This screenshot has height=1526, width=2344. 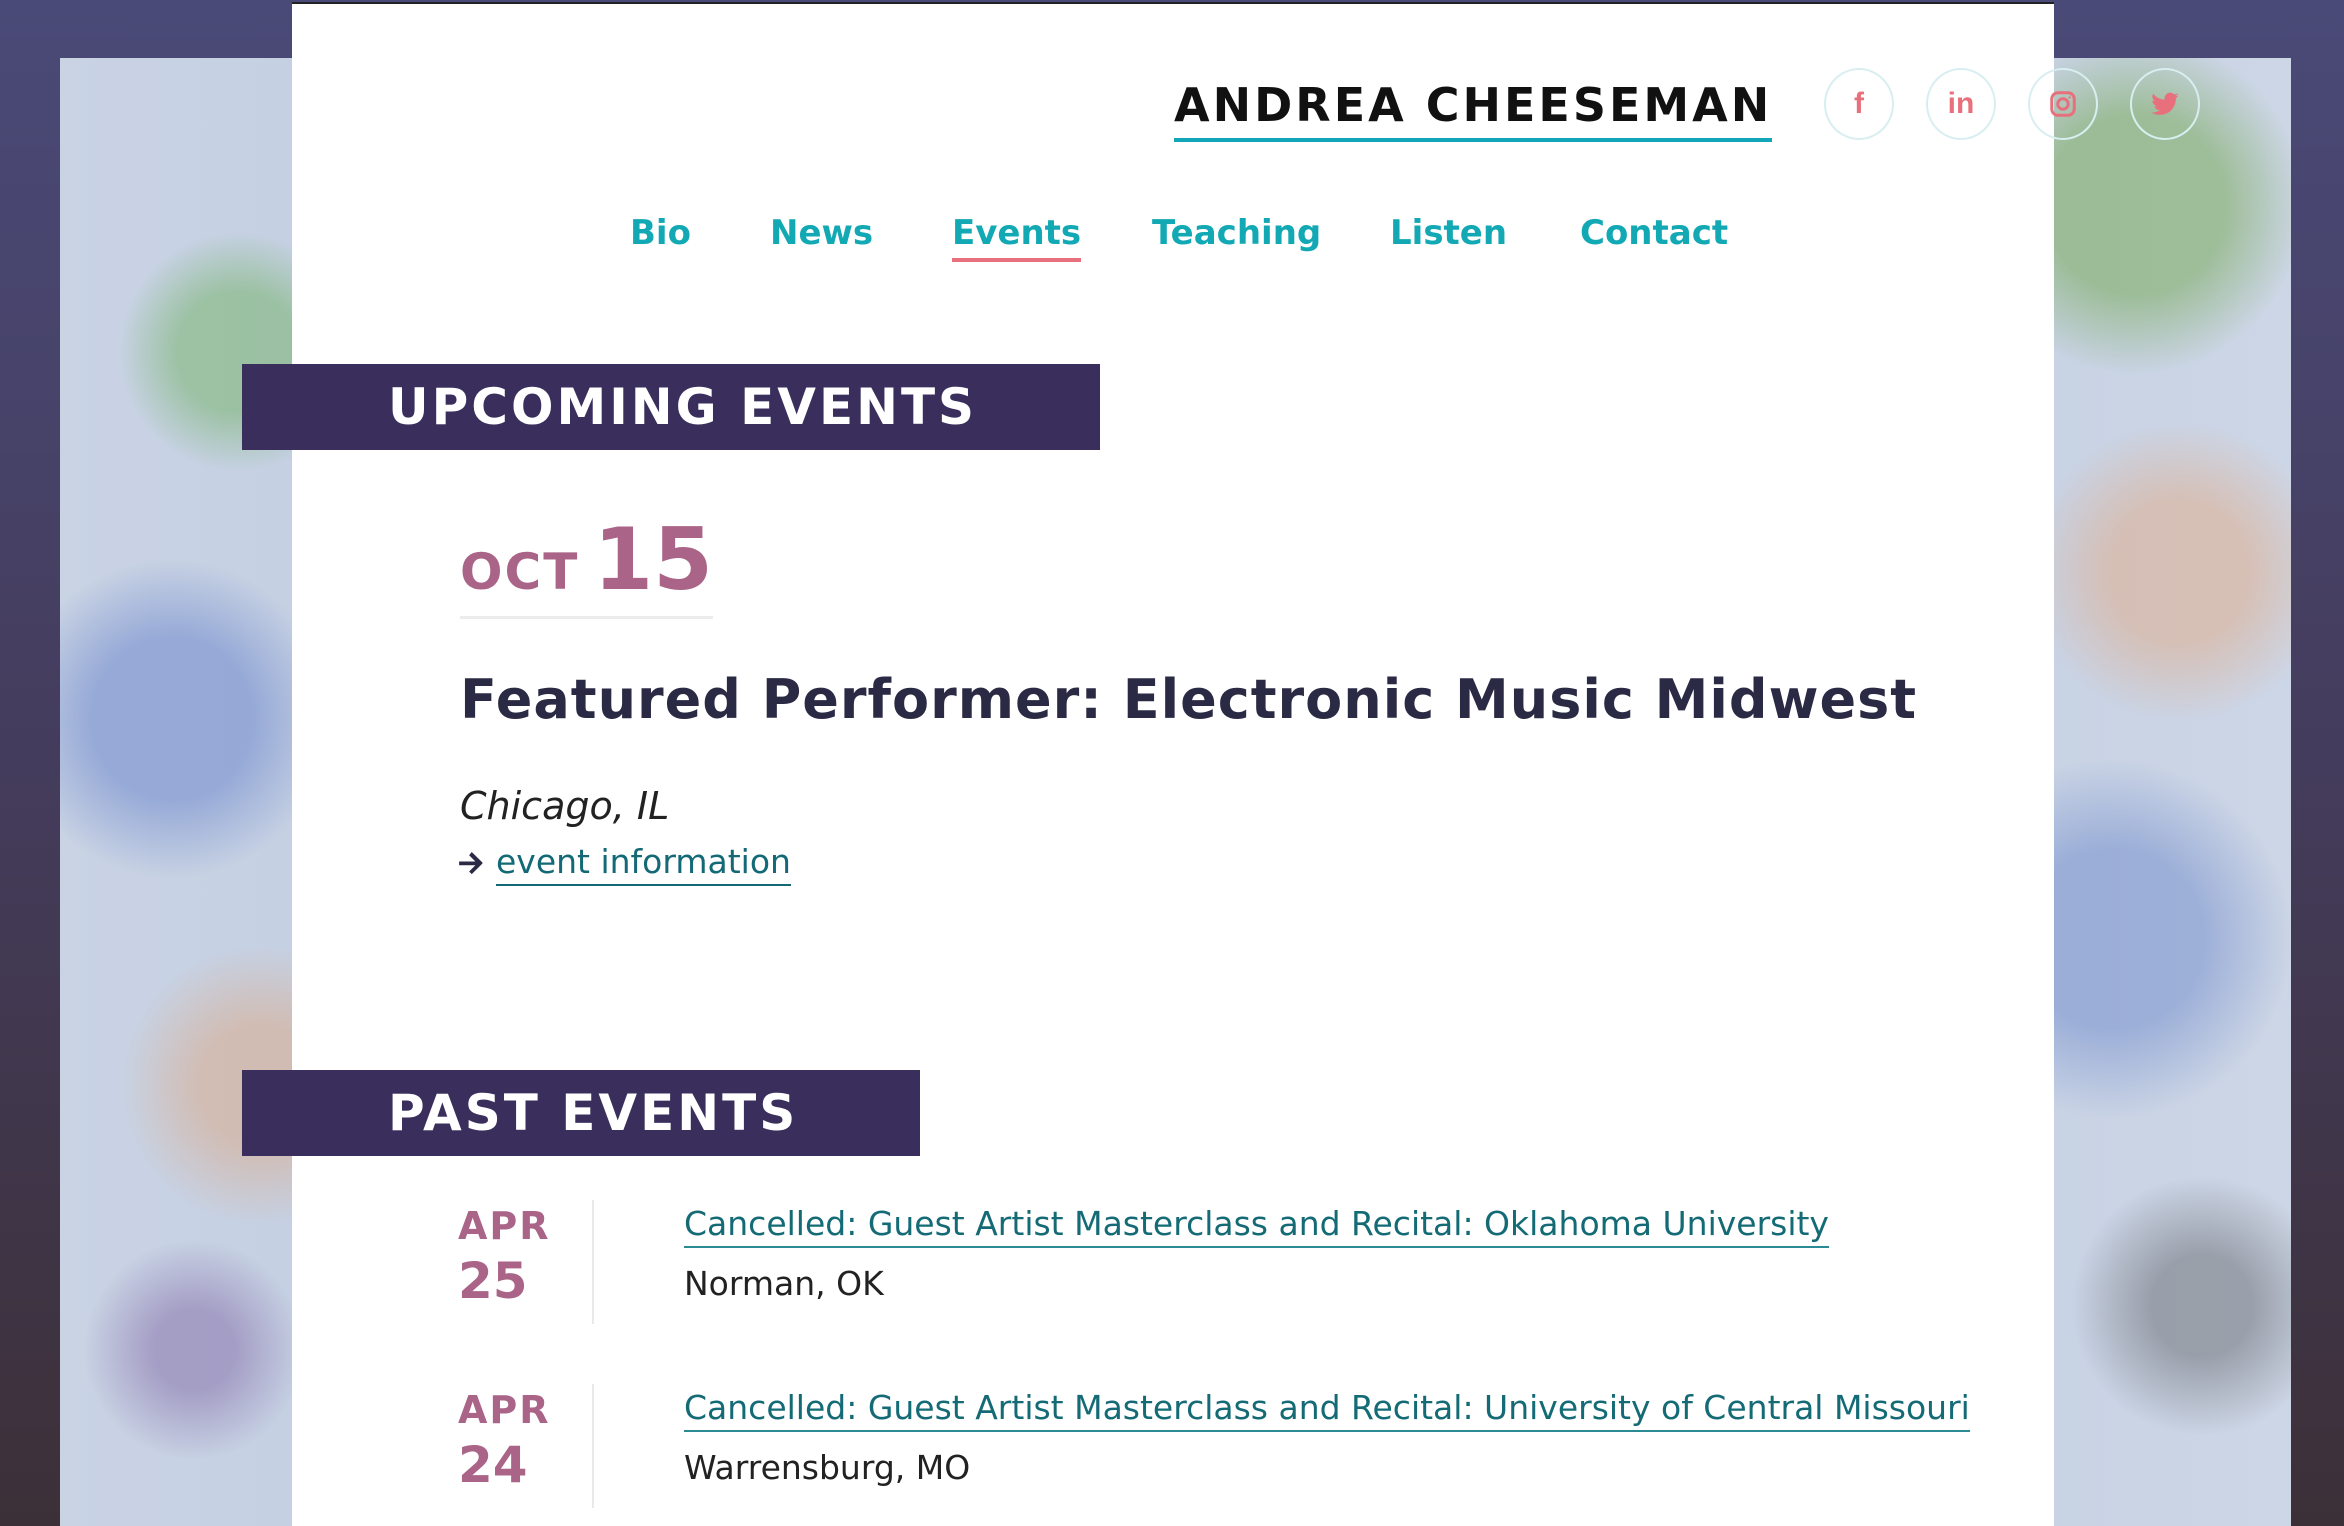 I want to click on past-event-place: Warrensburg, MO, so click(x=827, y=1467).